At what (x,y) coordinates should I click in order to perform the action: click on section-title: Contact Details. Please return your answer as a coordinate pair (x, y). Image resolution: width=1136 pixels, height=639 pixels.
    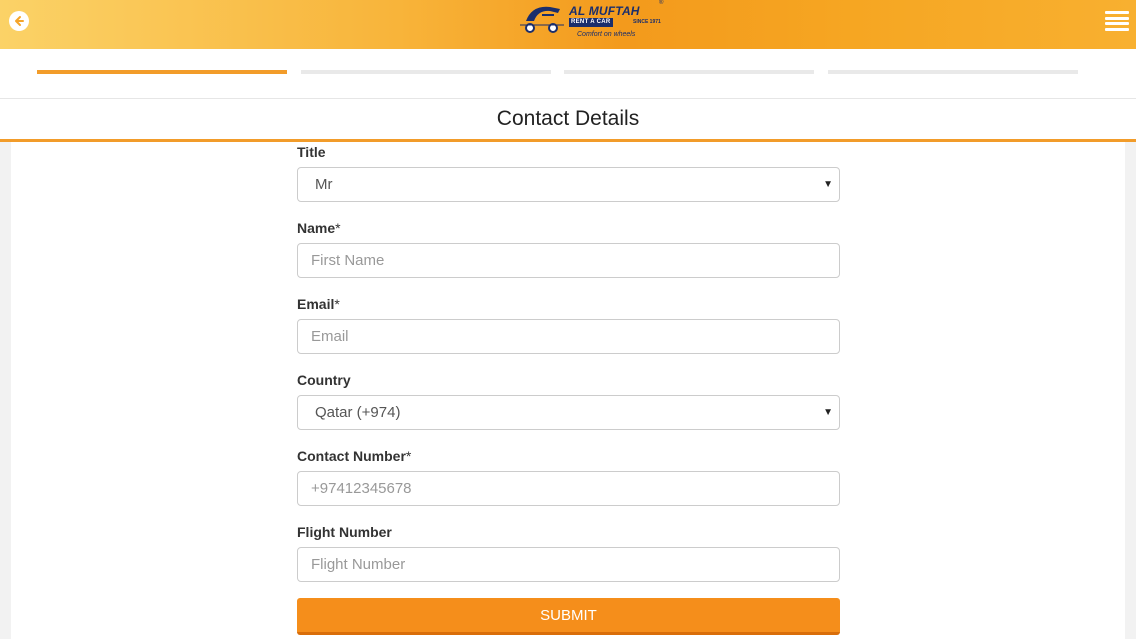
    Looking at the image, I should click on (568, 120).